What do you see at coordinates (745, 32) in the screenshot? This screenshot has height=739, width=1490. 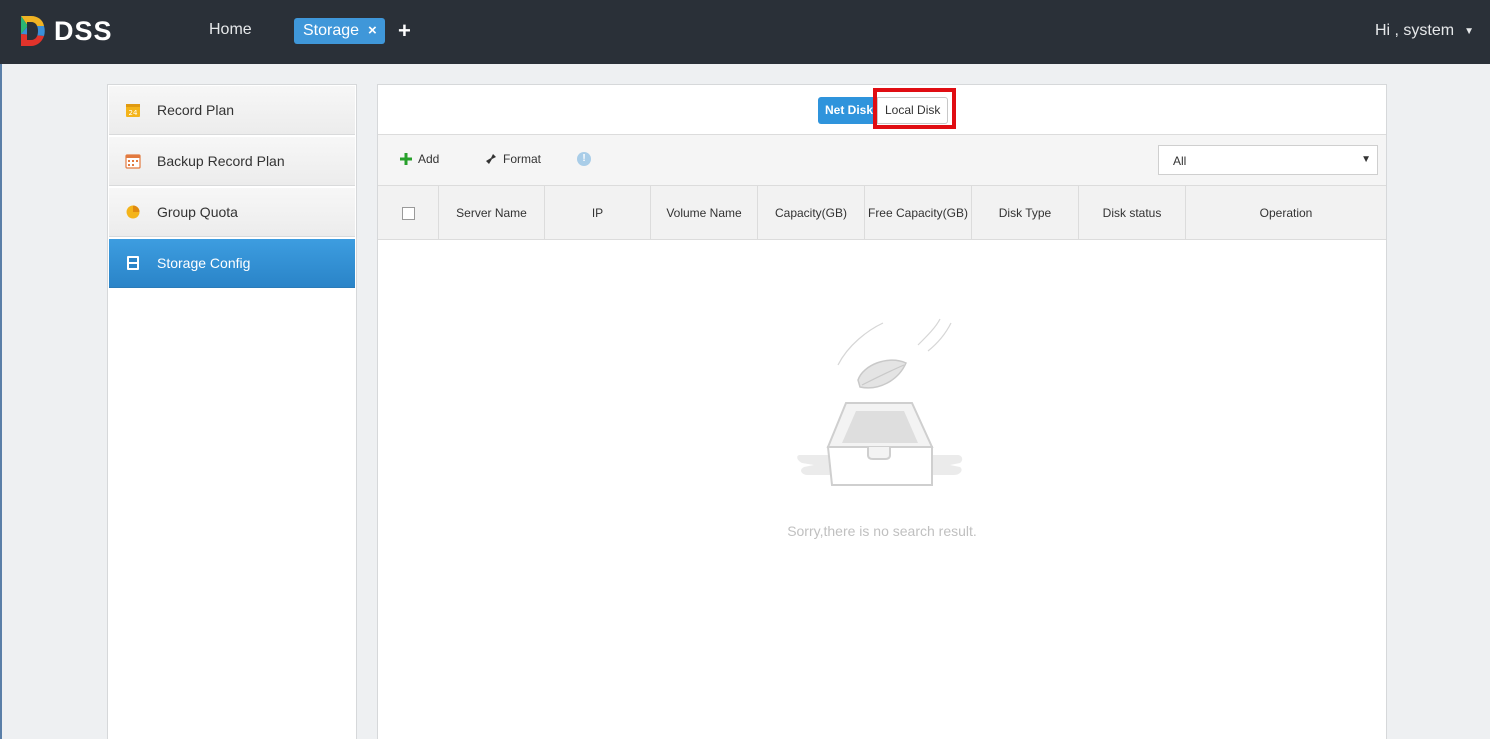 I see `top-navigation-bar: DSS Home Storage × + Hi , system ▼` at bounding box center [745, 32].